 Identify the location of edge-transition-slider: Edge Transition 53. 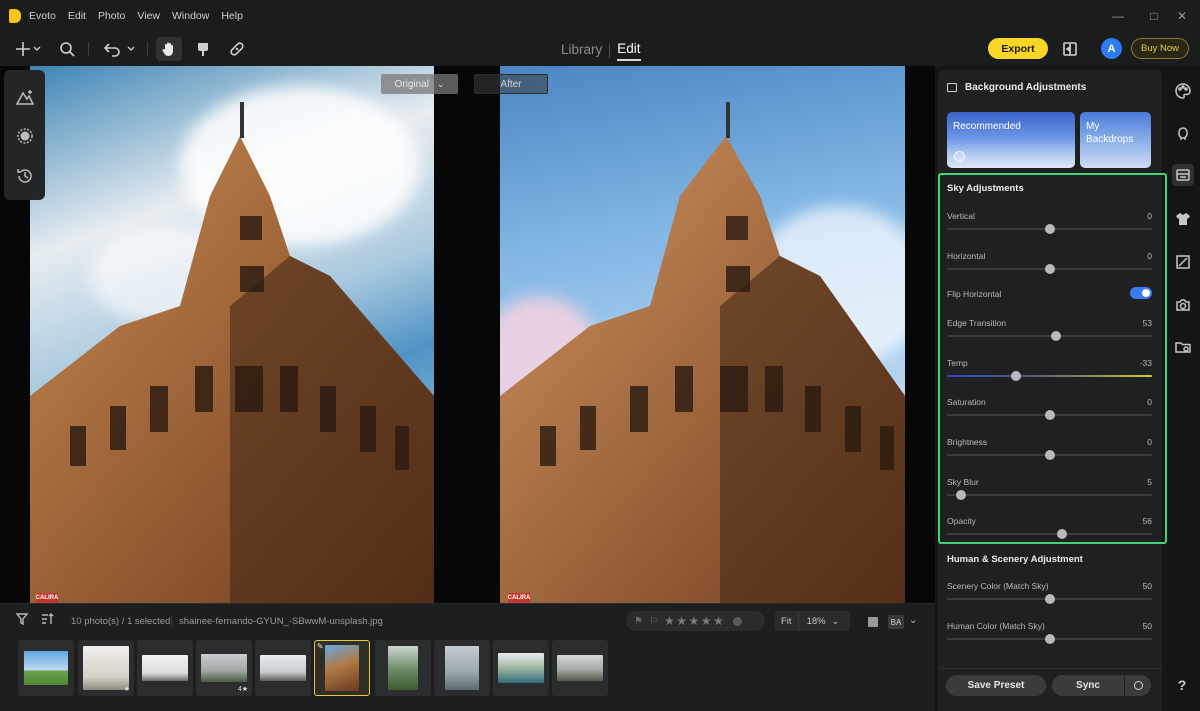
(1049, 333).